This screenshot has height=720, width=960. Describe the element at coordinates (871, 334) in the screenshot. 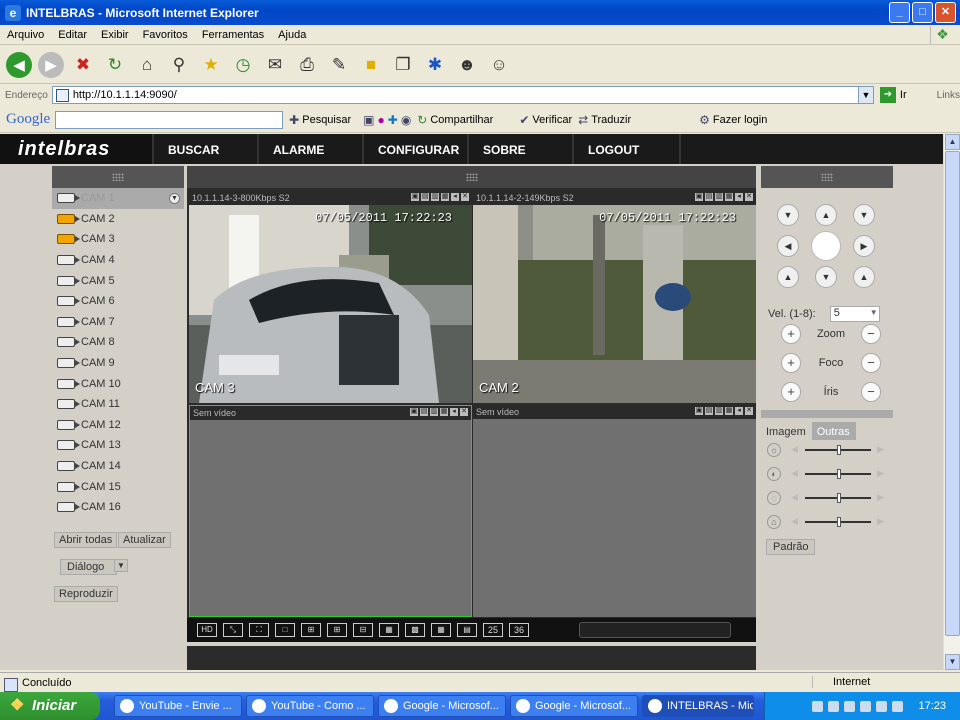

I see `zoom-out-icon: −` at that location.